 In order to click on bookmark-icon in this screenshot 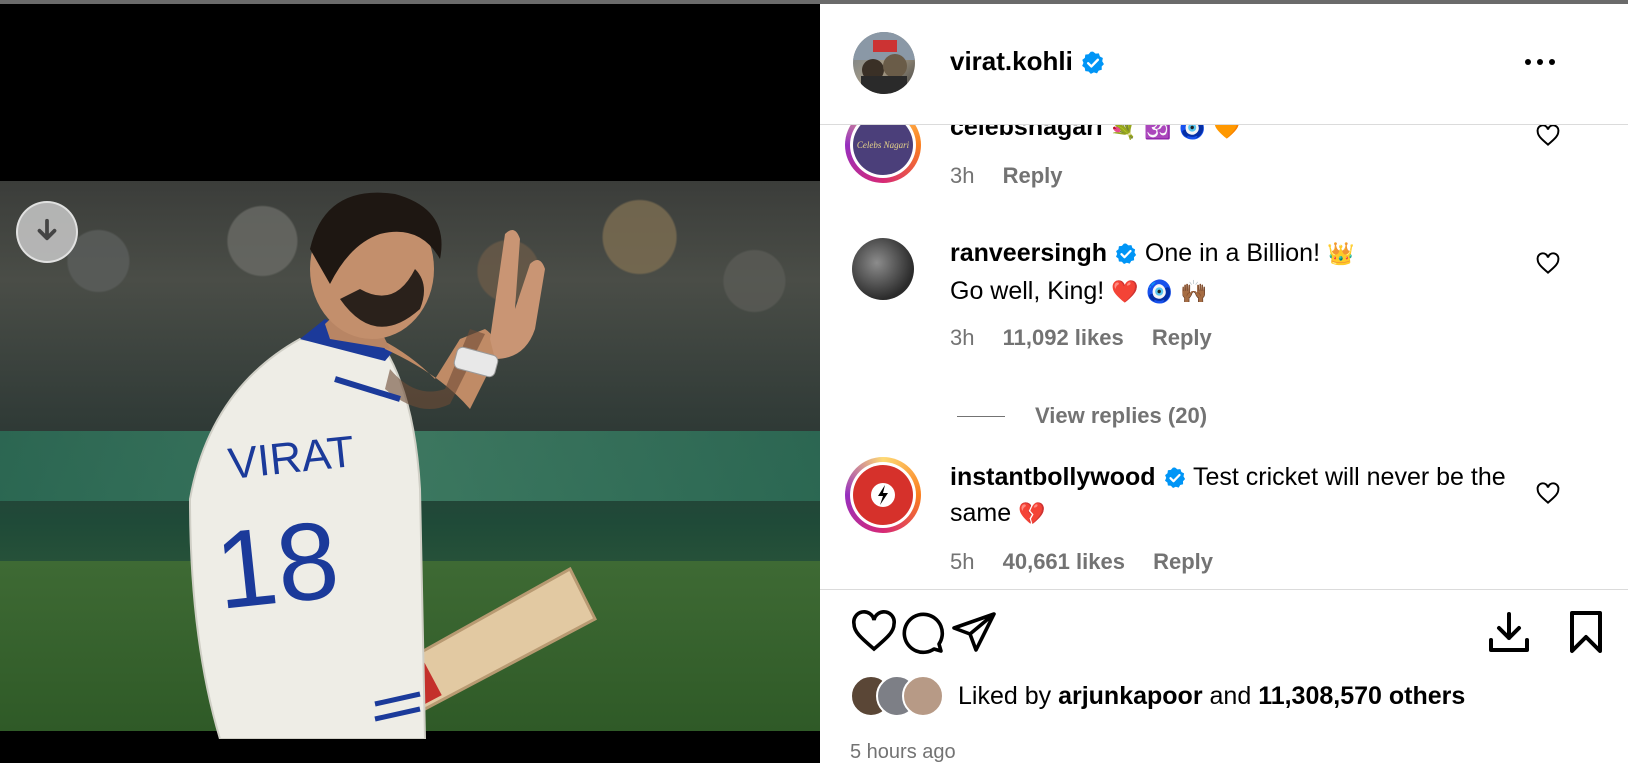, I will do `click(1586, 632)`.